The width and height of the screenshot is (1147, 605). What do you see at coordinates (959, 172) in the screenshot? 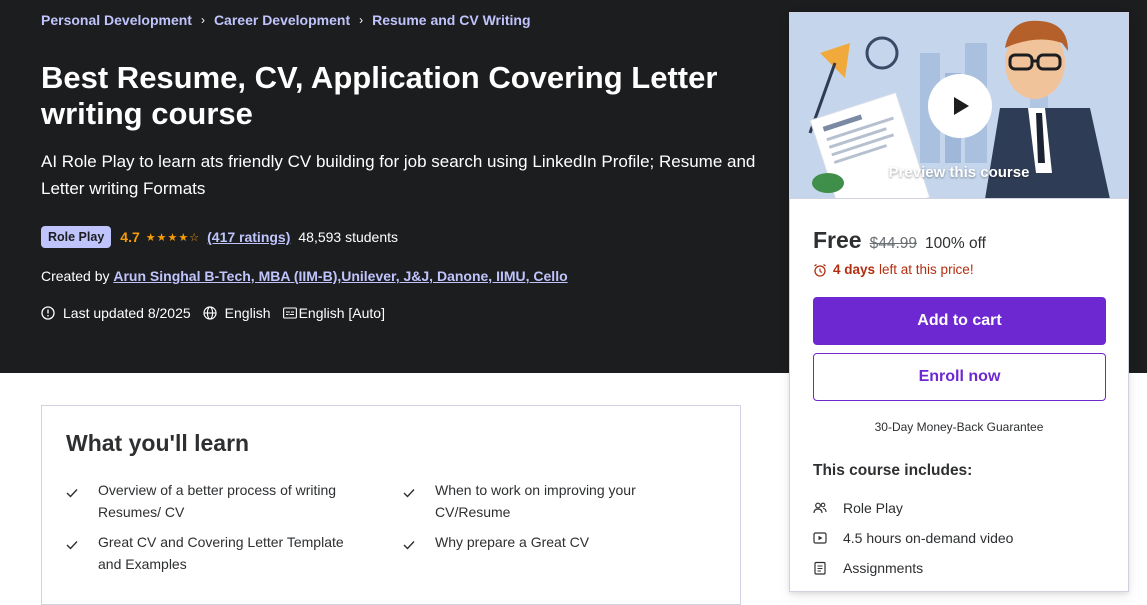
I see `preview-label: Preview this course` at bounding box center [959, 172].